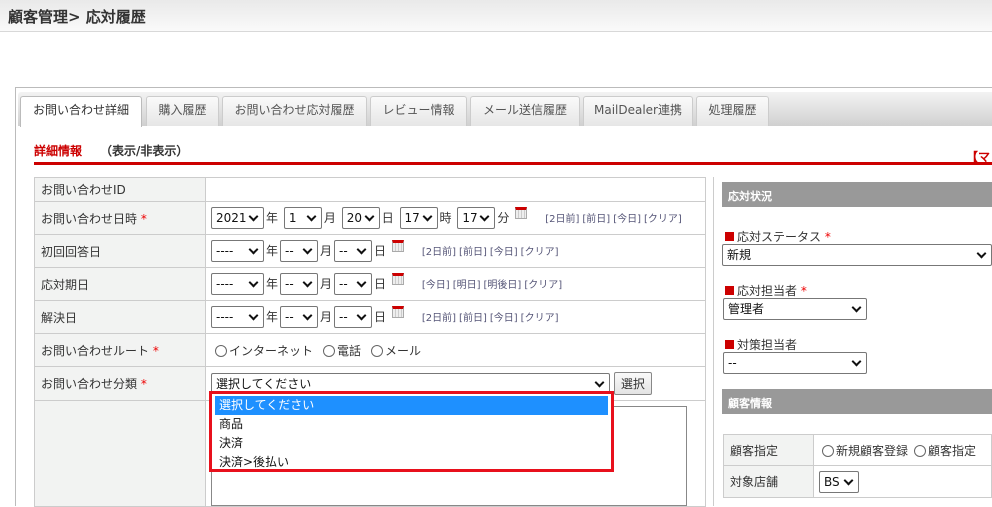 Image resolution: width=992 pixels, height=507 pixels. Describe the element at coordinates (839, 481) in the screenshot. I see `store-select: BS` at that location.